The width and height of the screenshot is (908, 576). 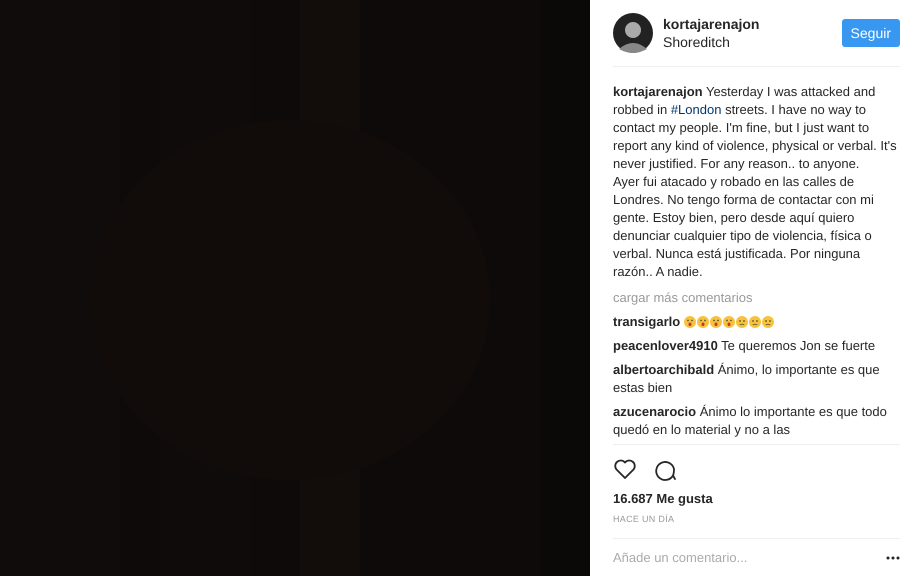 What do you see at coordinates (711, 24) in the screenshot?
I see `username: kortajarenajon` at bounding box center [711, 24].